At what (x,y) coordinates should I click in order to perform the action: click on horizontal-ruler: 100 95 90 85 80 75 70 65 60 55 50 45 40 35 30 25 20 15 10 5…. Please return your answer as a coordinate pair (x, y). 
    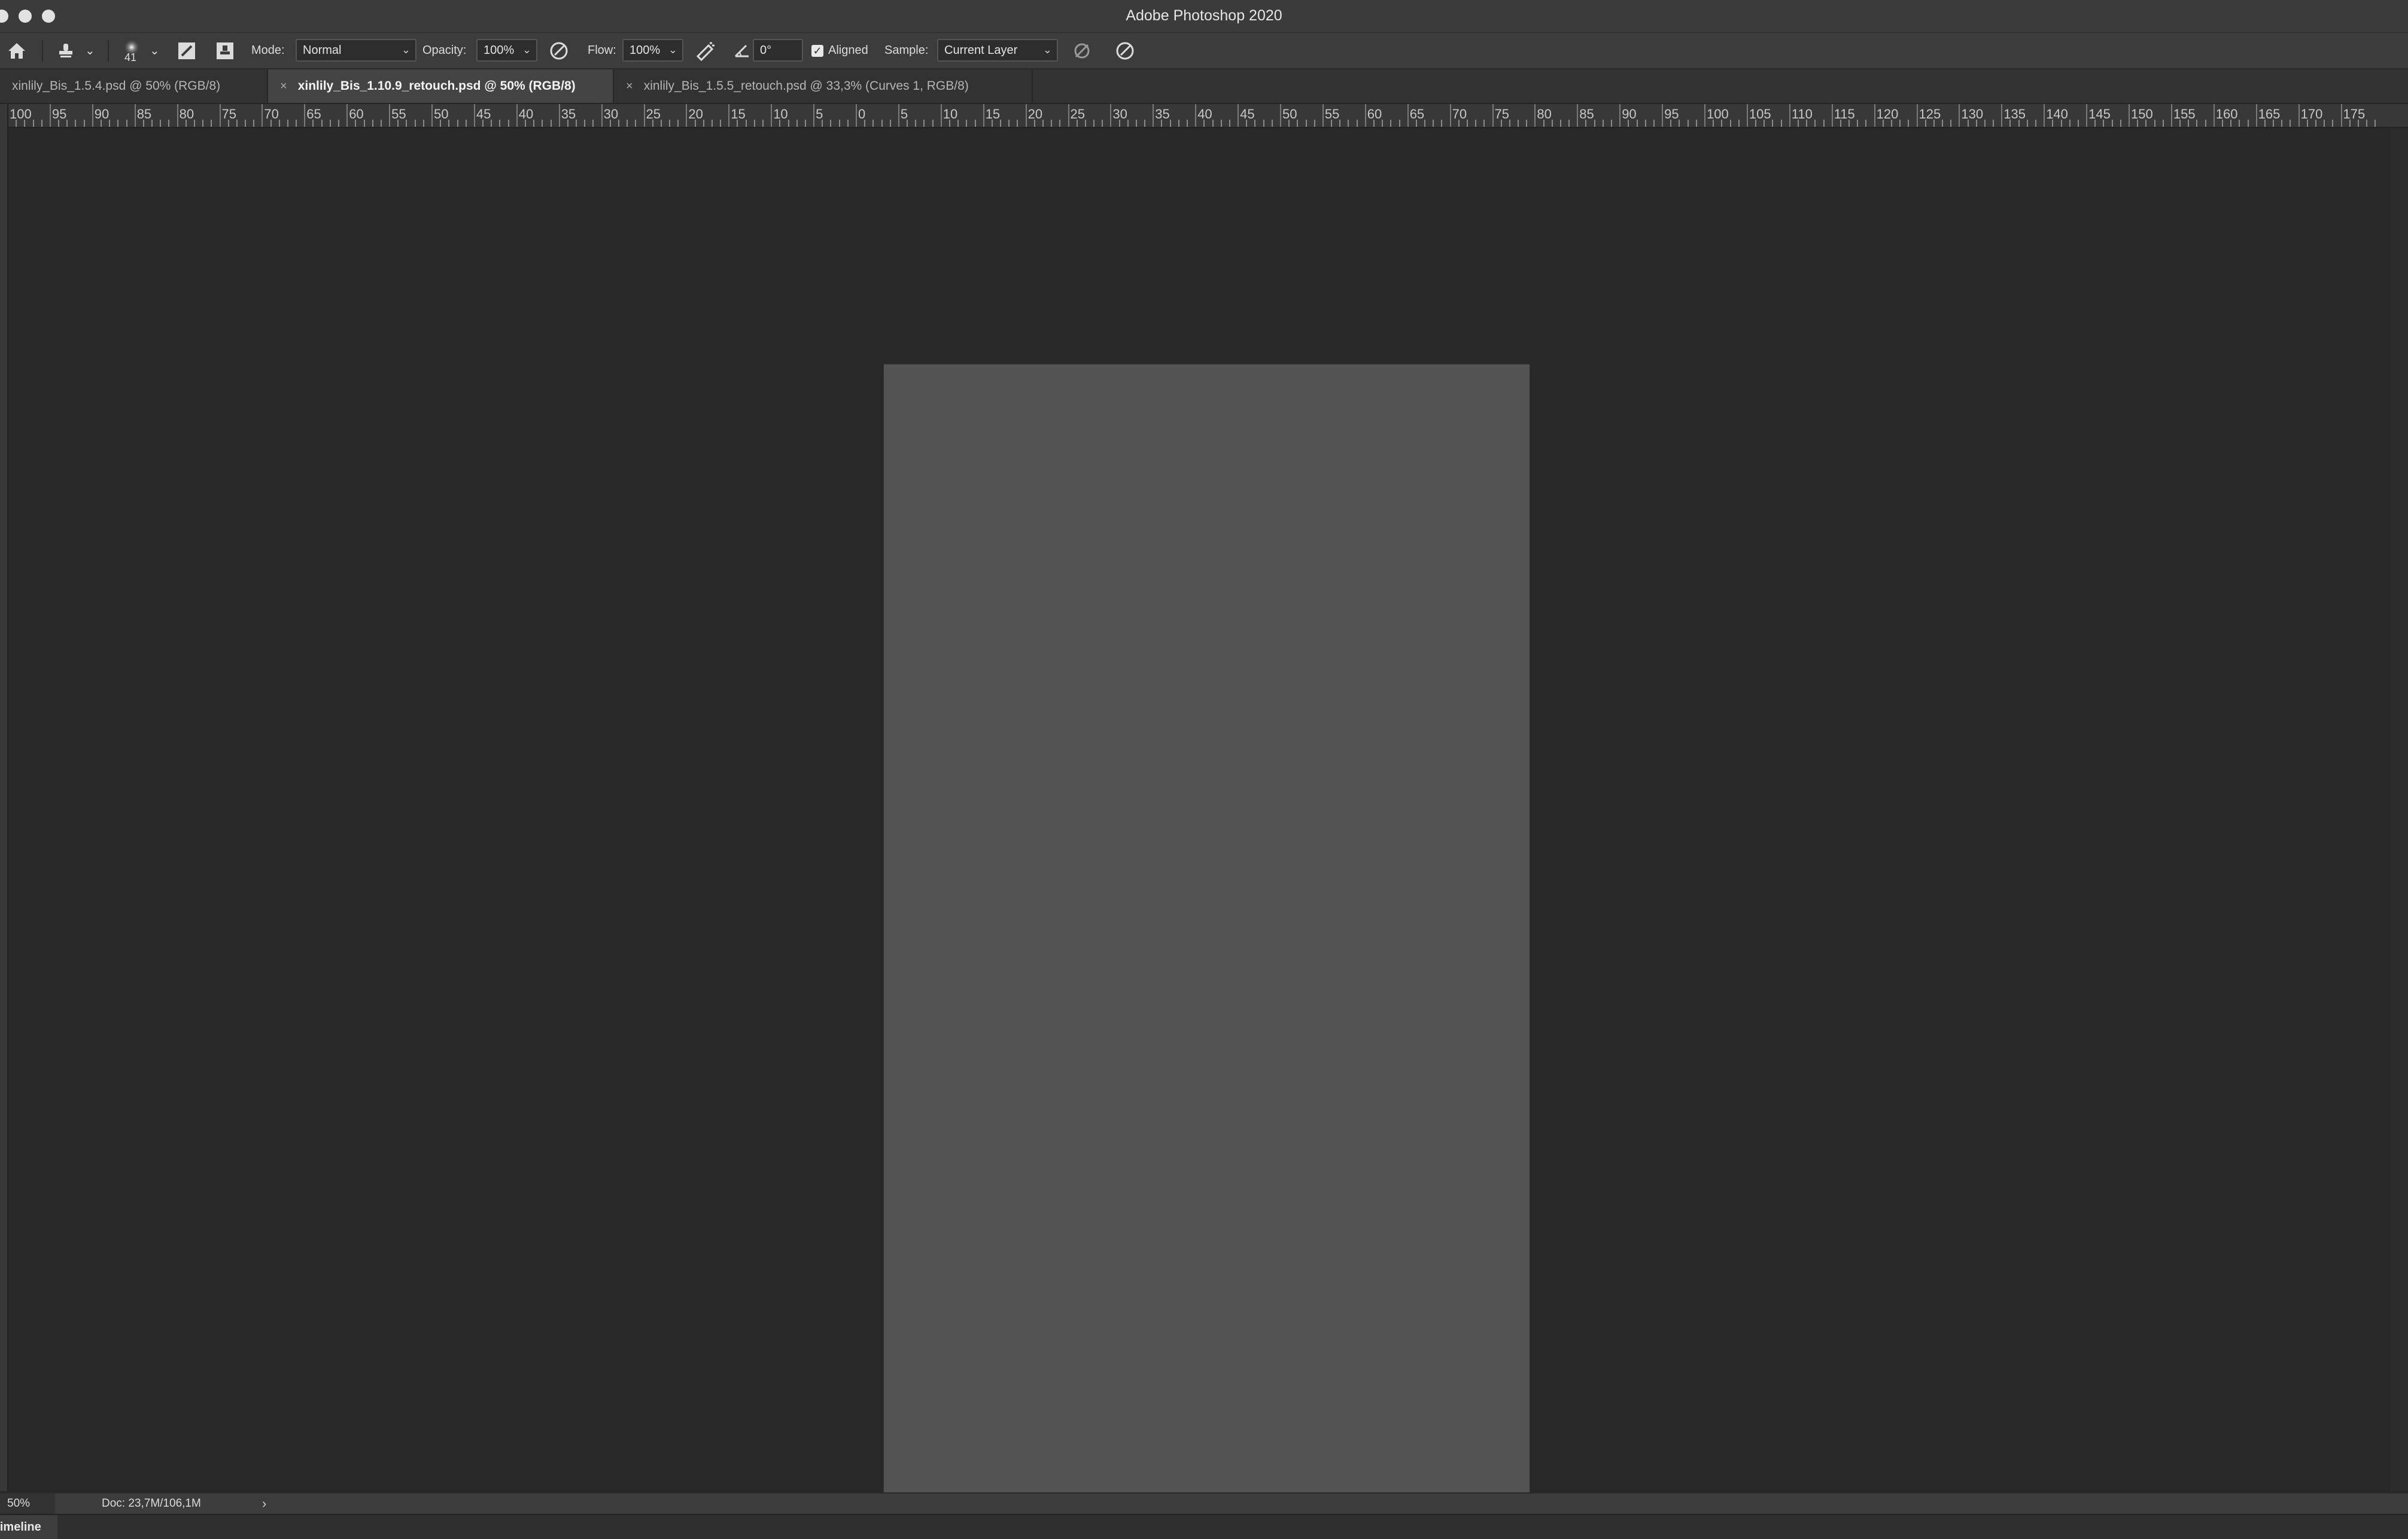
    Looking at the image, I should click on (1207, 116).